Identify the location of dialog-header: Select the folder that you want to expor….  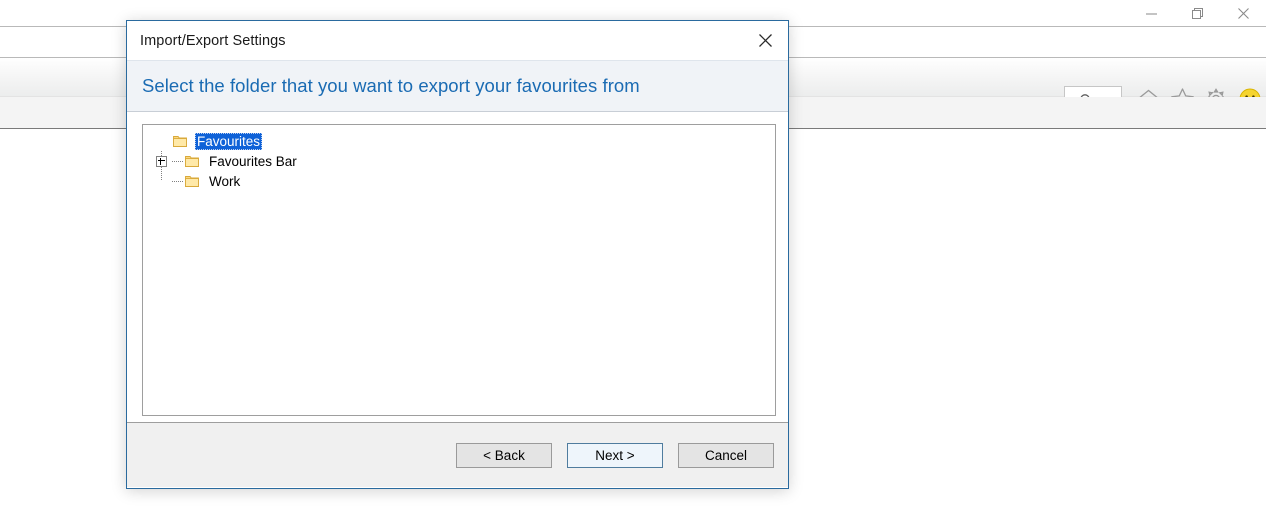
(457, 86).